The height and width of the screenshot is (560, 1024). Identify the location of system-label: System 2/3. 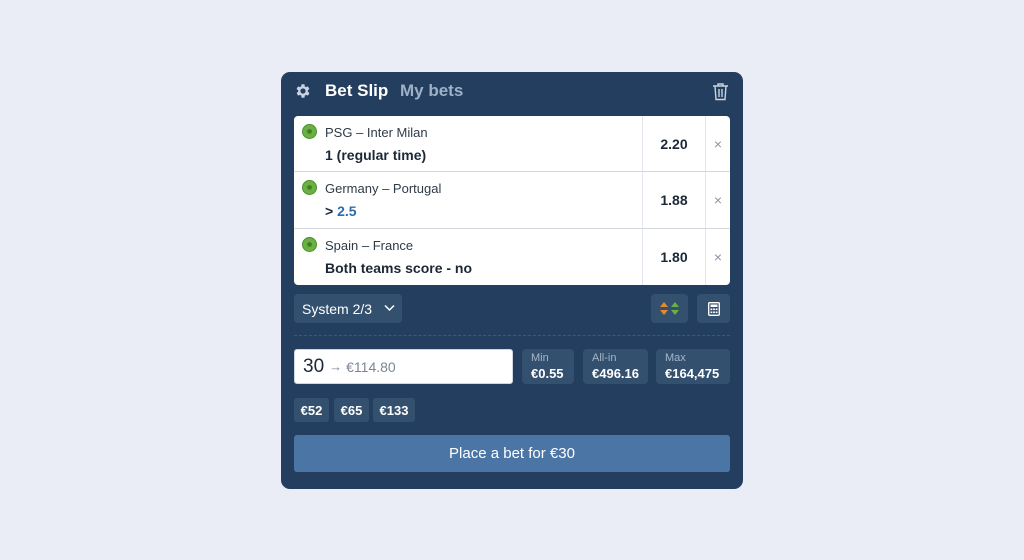
(337, 308).